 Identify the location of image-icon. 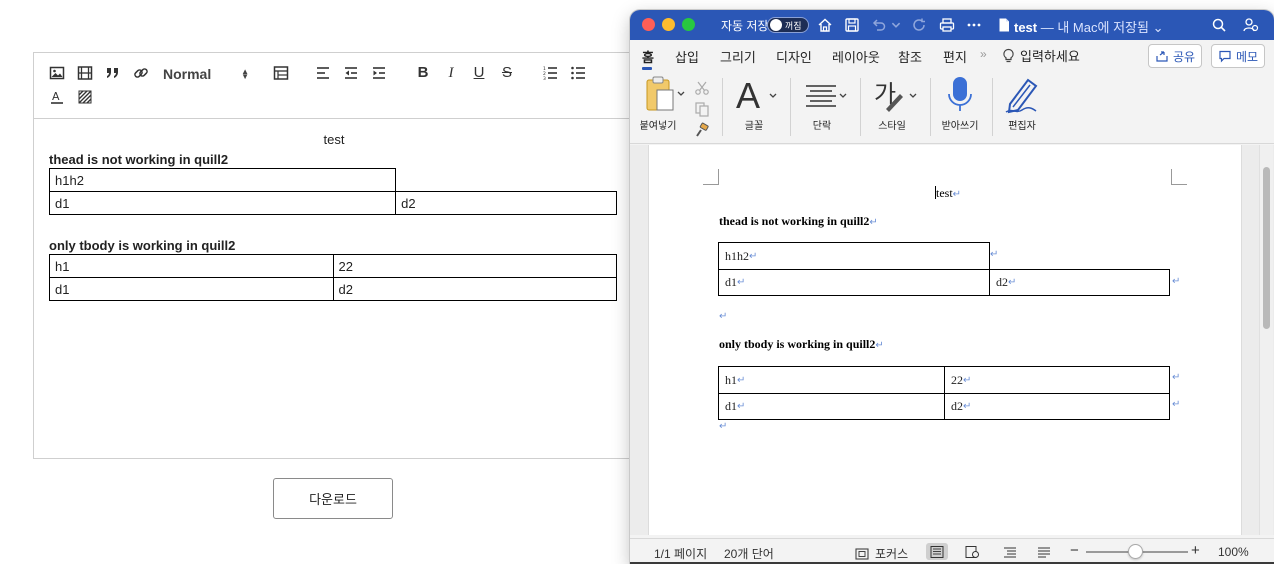
(57, 73).